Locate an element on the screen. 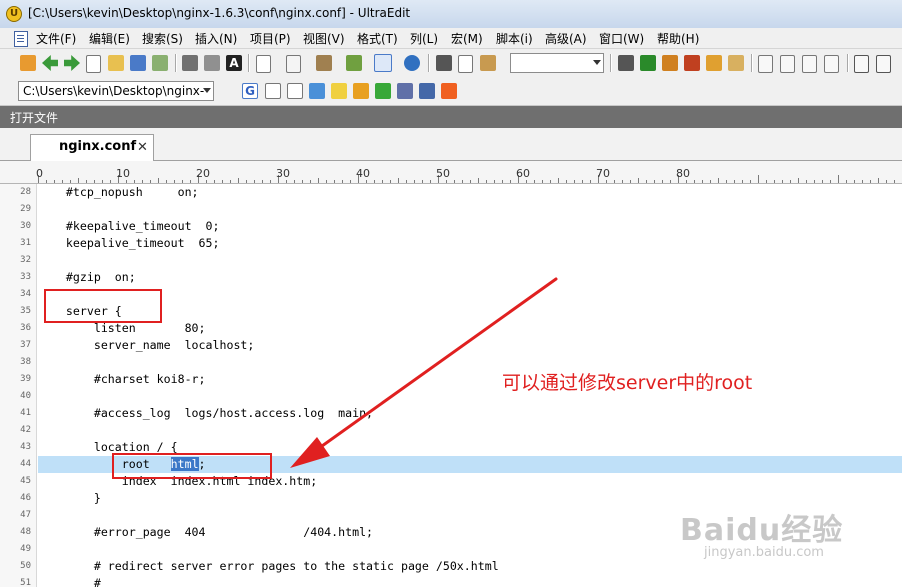 This screenshot has height=587, width=902. annotation-arrow is located at coordinates (424, 372).